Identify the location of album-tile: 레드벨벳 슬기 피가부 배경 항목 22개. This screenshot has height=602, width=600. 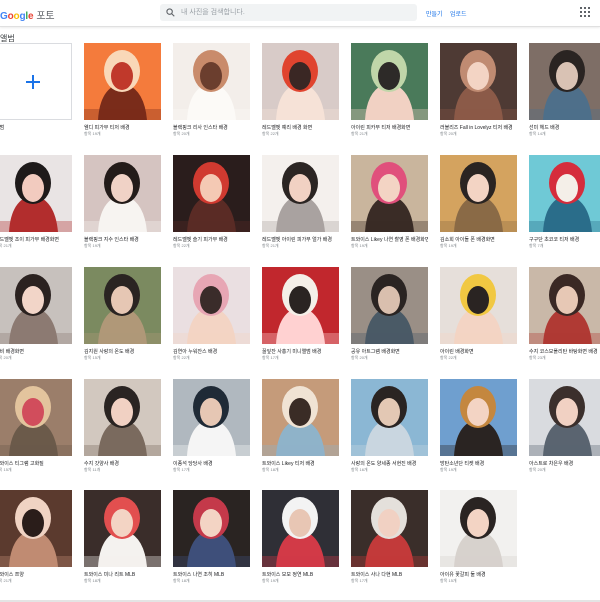
(211, 211).